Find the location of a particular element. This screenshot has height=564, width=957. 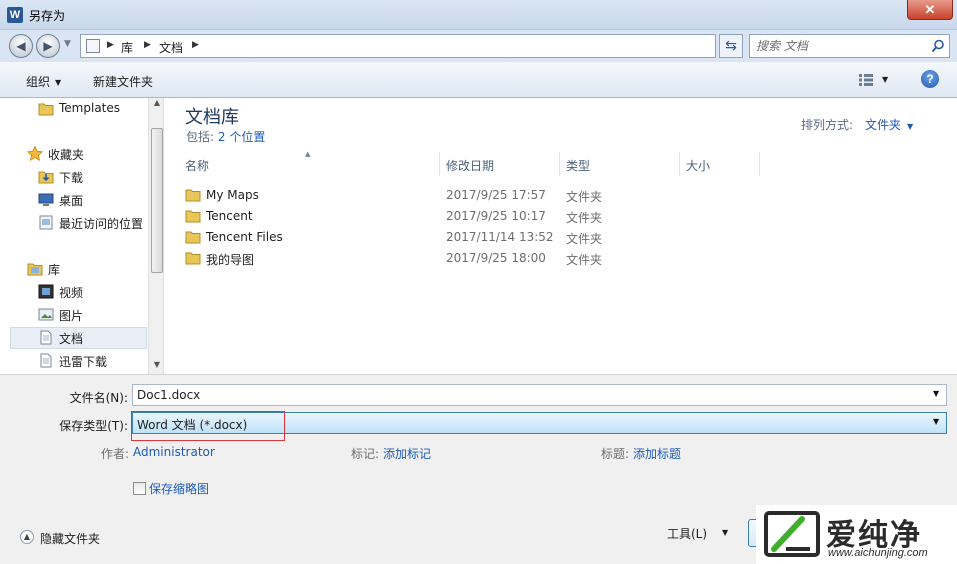

sidebar-item-thunder-downloads: 迅雷下载 is located at coordinates (78, 361).